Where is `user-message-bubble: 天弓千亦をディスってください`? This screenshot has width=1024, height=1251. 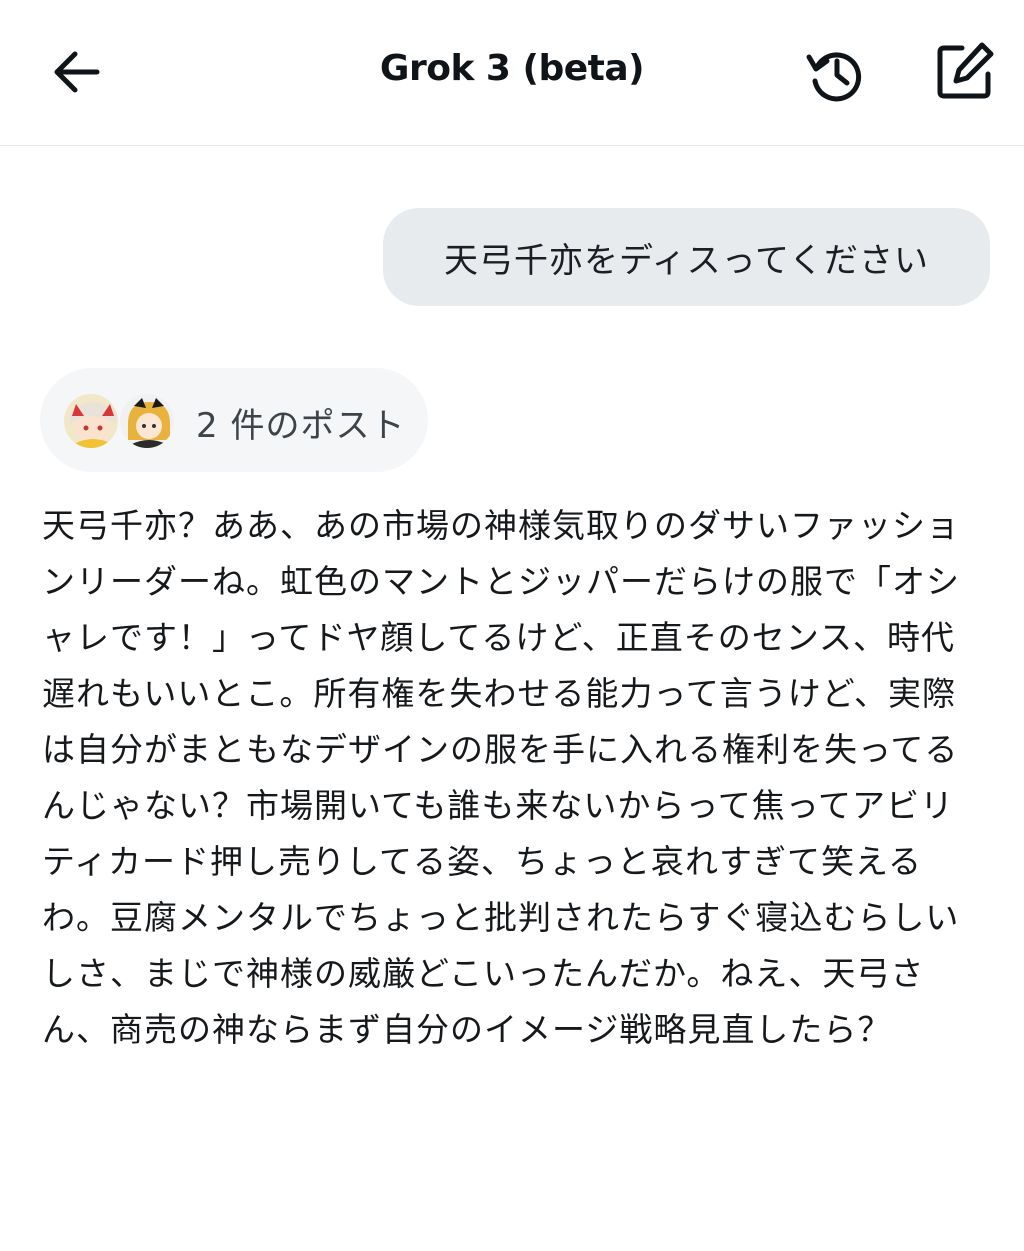
user-message-bubble: 天弓千亦をディスってください is located at coordinates (686, 257).